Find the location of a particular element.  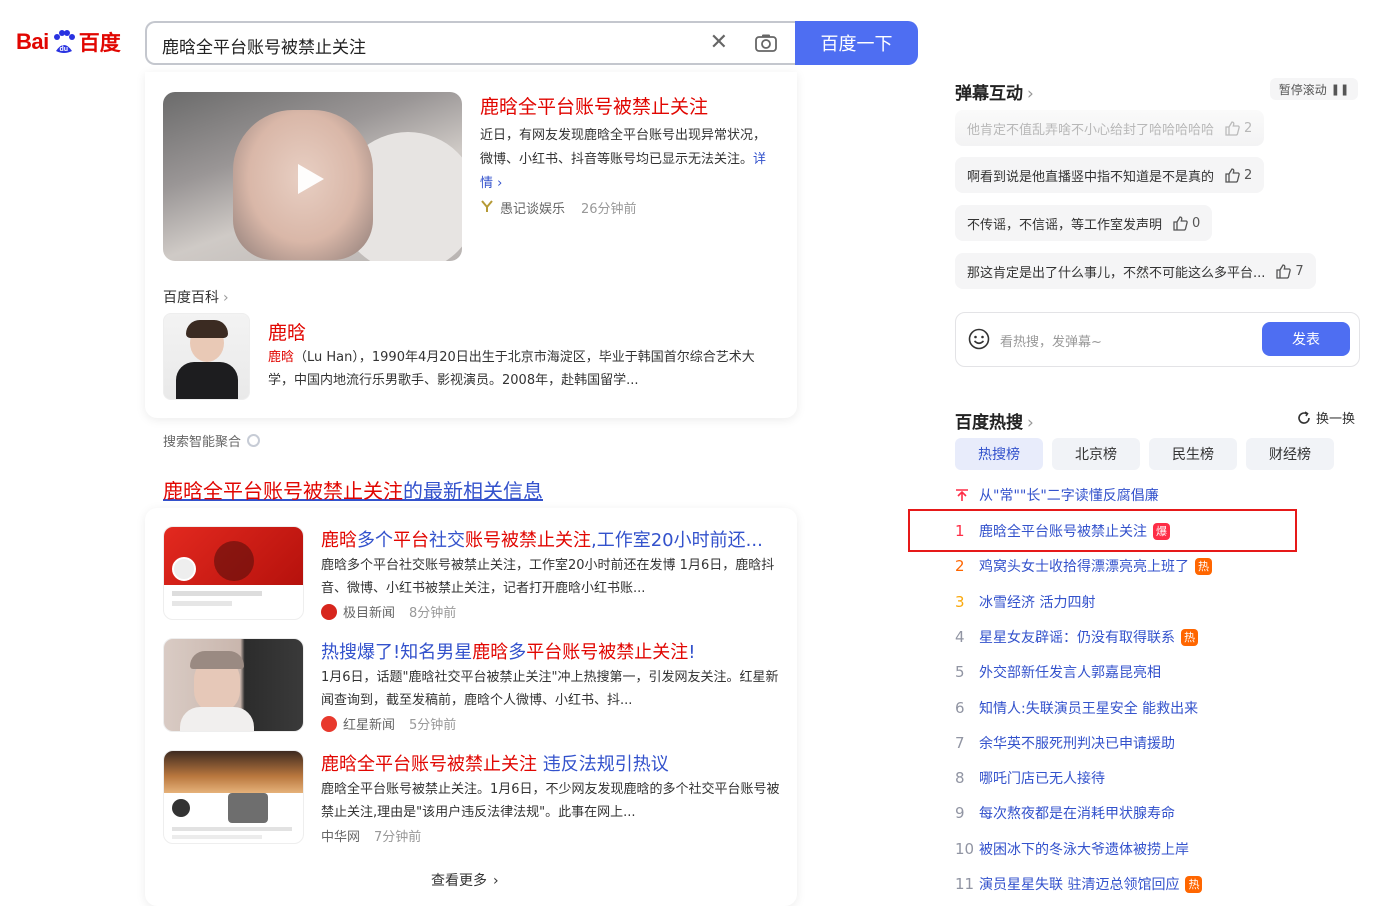

hot-item: 6 知情人:失联演员王星安全 能救出来 is located at coordinates (1076, 708).